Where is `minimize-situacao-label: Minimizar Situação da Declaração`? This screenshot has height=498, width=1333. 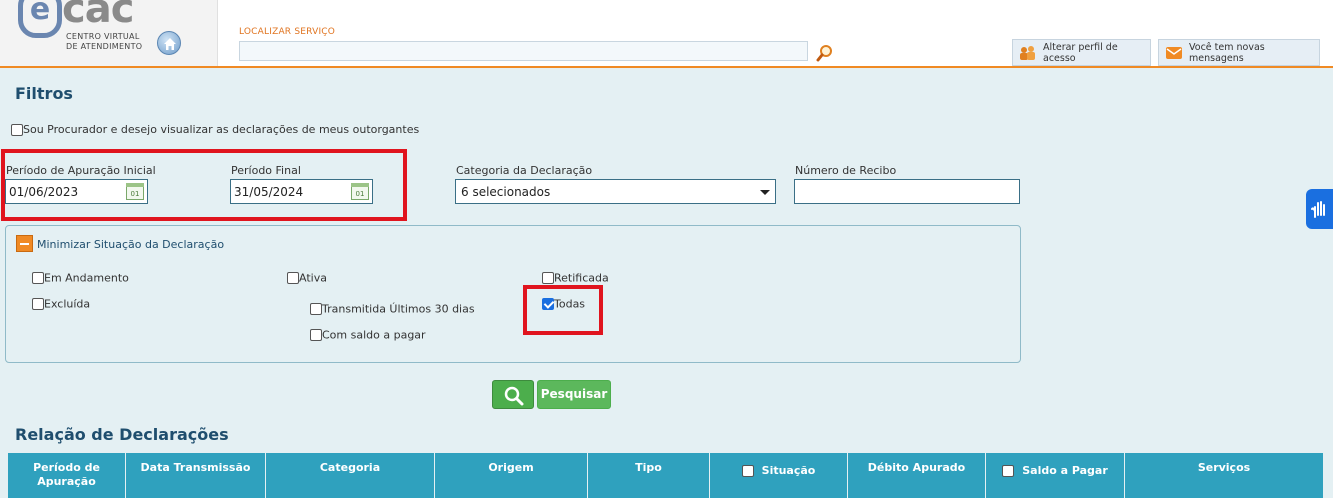
minimize-situacao-label: Minimizar Situação da Declaração is located at coordinates (130, 244).